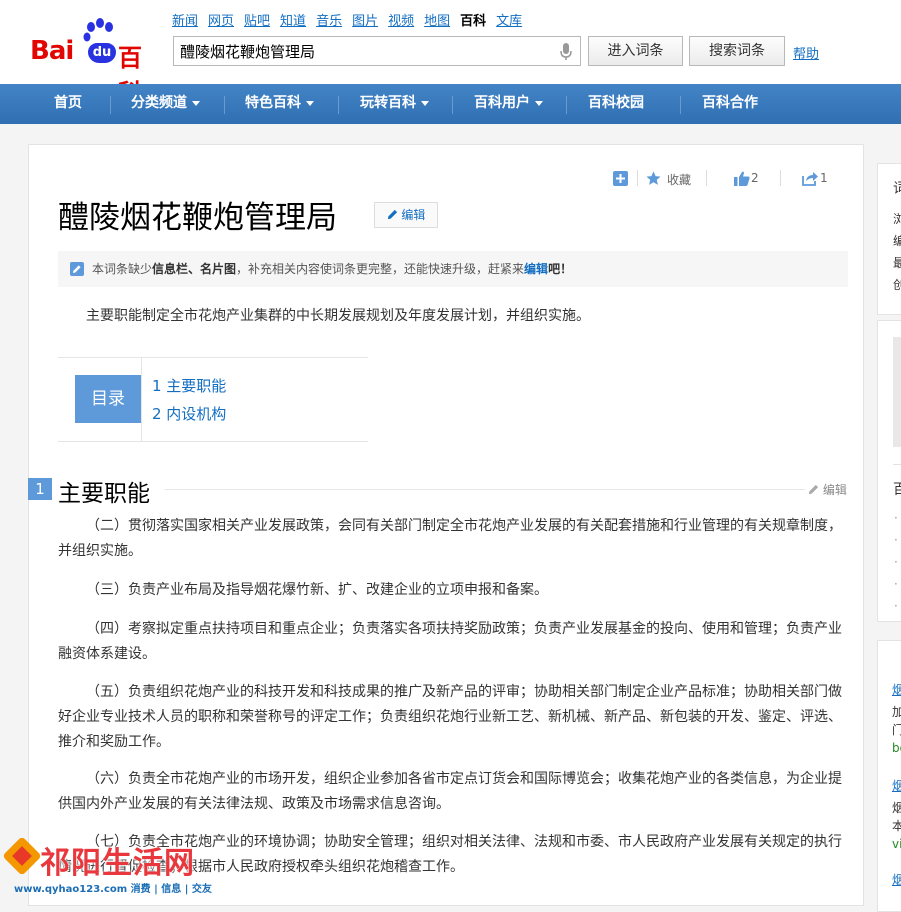 This screenshot has height=912, width=901. What do you see at coordinates (365, 21) in the screenshot?
I see `topnav-images: 图片` at bounding box center [365, 21].